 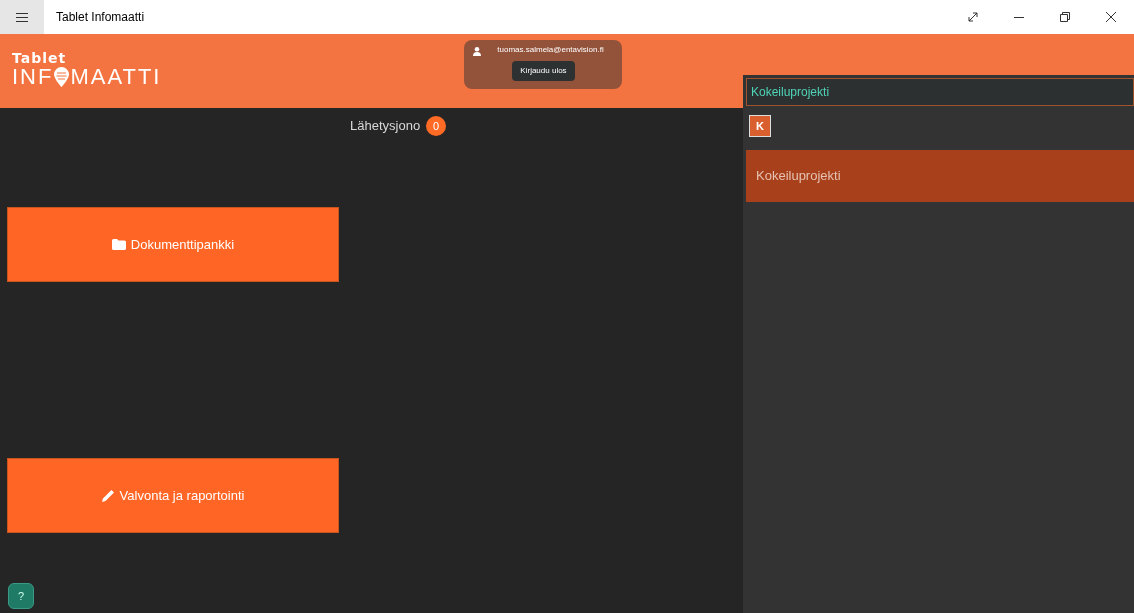 What do you see at coordinates (1019, 17) in the screenshot?
I see `minimize-icon` at bounding box center [1019, 17].